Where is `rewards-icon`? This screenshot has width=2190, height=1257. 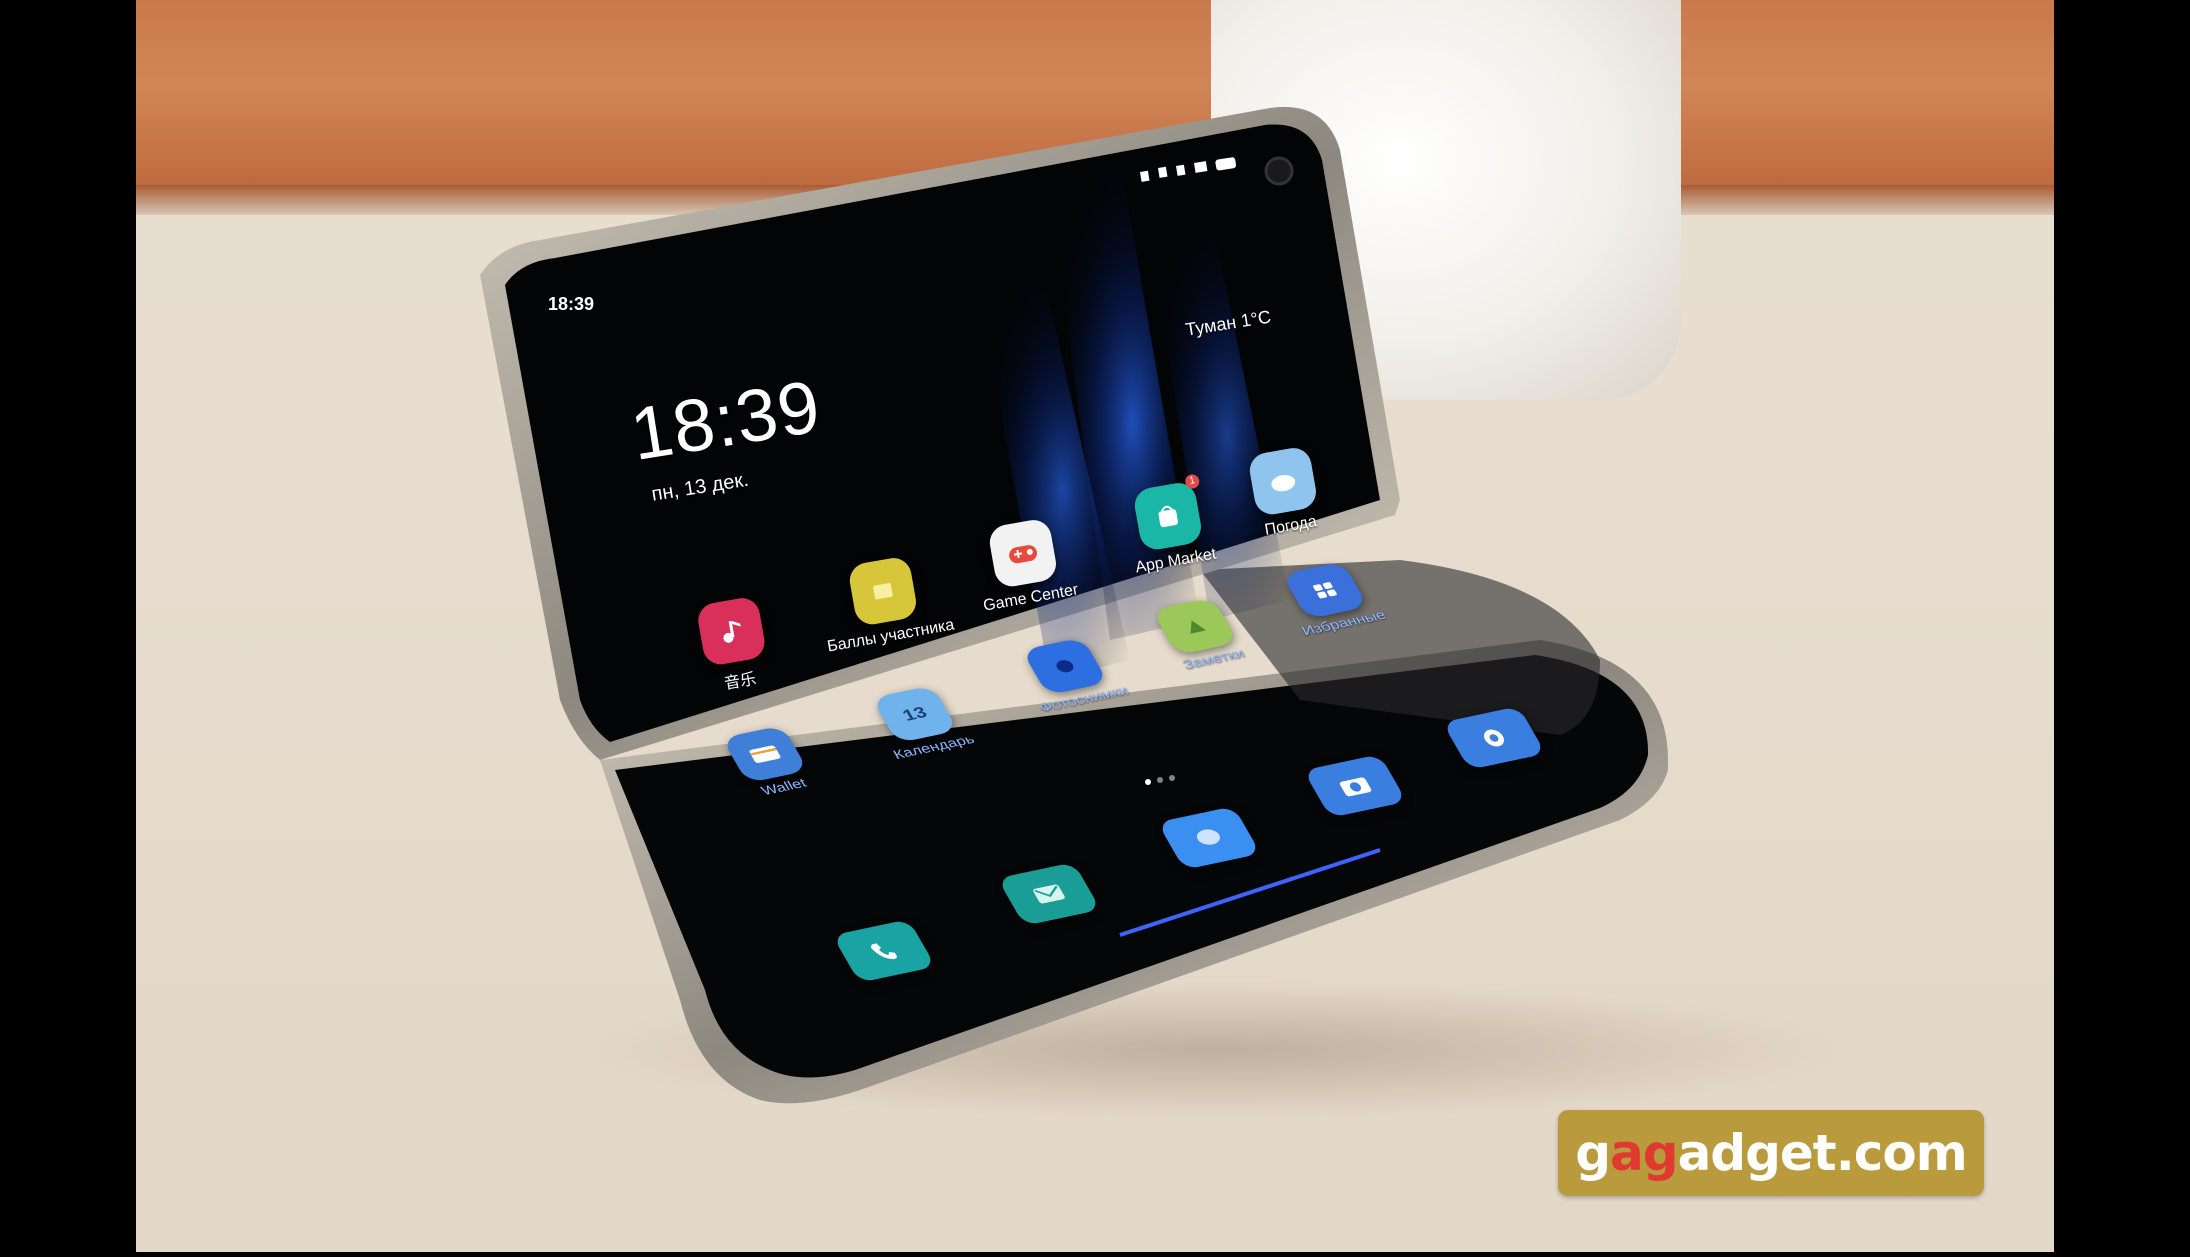 rewards-icon is located at coordinates (883, 591).